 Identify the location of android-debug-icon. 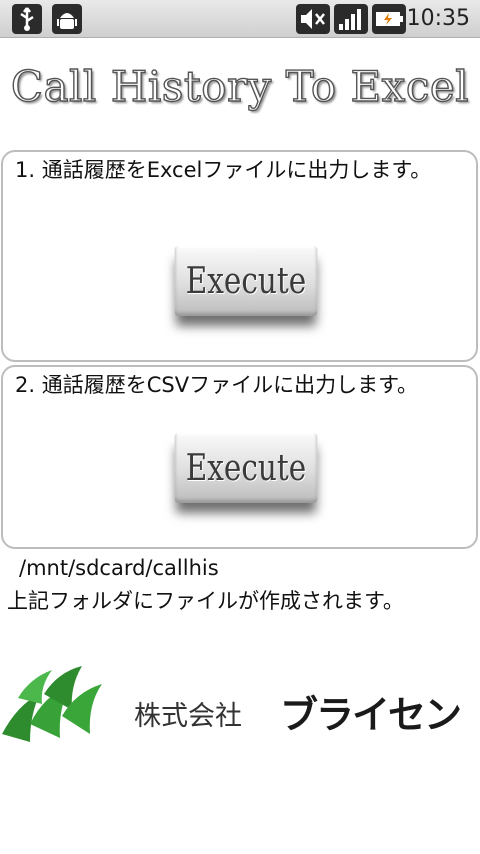
(67, 19).